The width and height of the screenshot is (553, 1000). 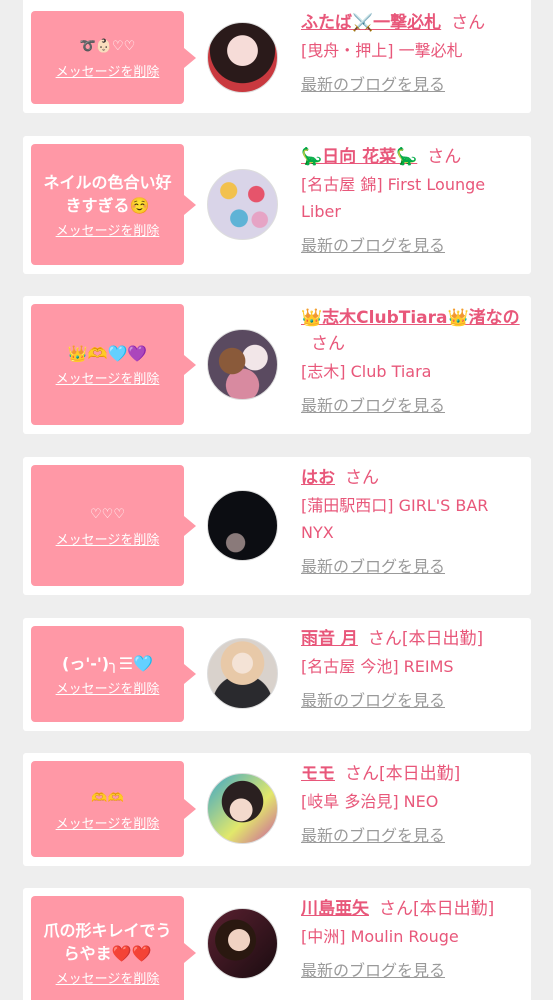 I want to click on shop-name: [曳舟・押上] 一撃必札, so click(x=382, y=50).